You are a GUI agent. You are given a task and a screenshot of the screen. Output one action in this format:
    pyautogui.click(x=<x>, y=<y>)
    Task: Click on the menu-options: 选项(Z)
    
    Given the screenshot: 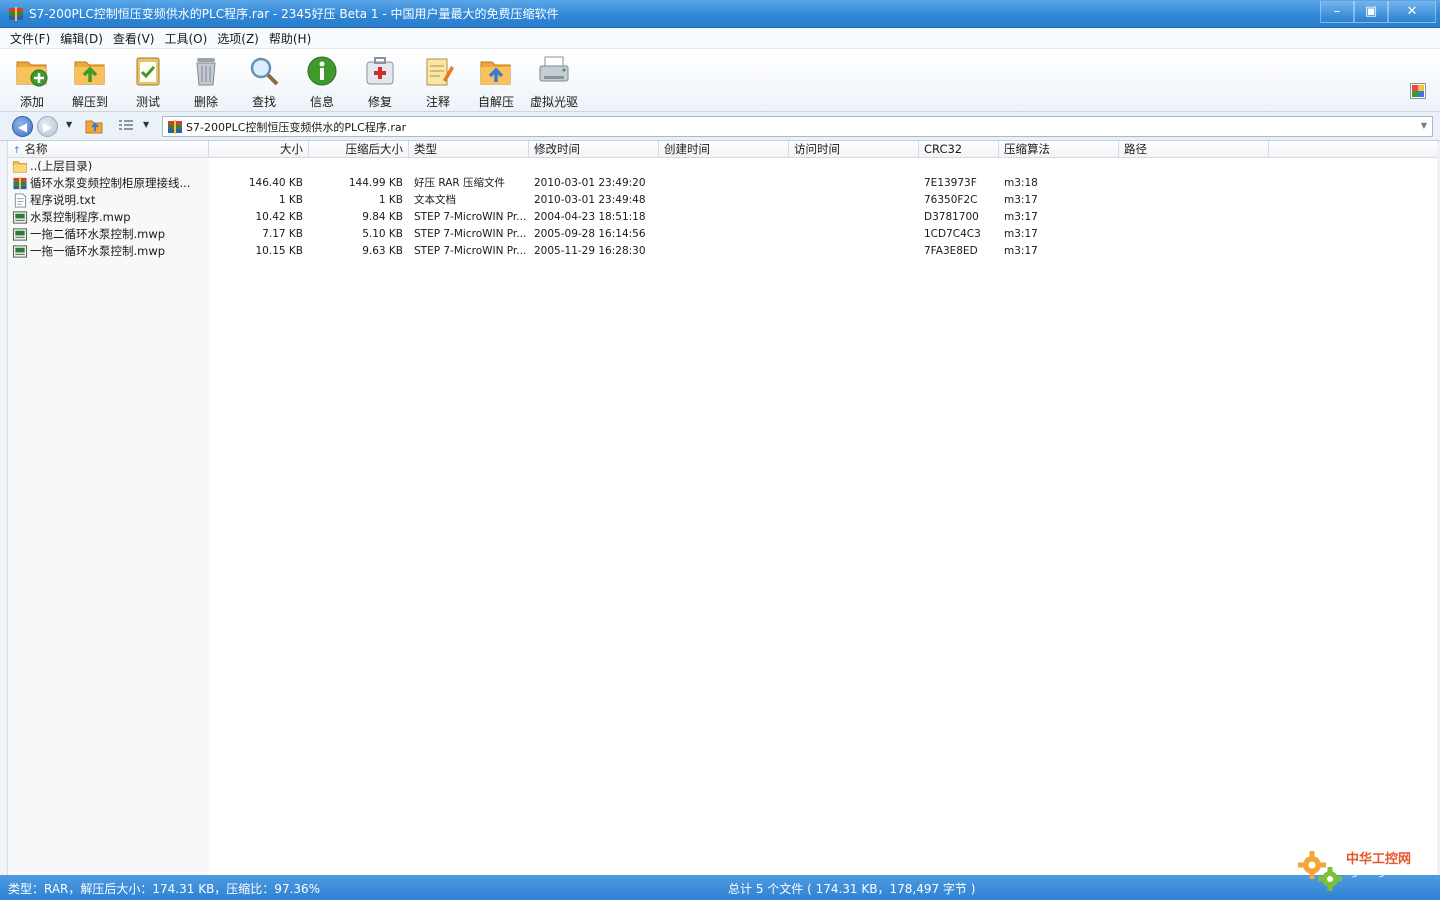 What is the action you would take?
    pyautogui.click(x=238, y=38)
    